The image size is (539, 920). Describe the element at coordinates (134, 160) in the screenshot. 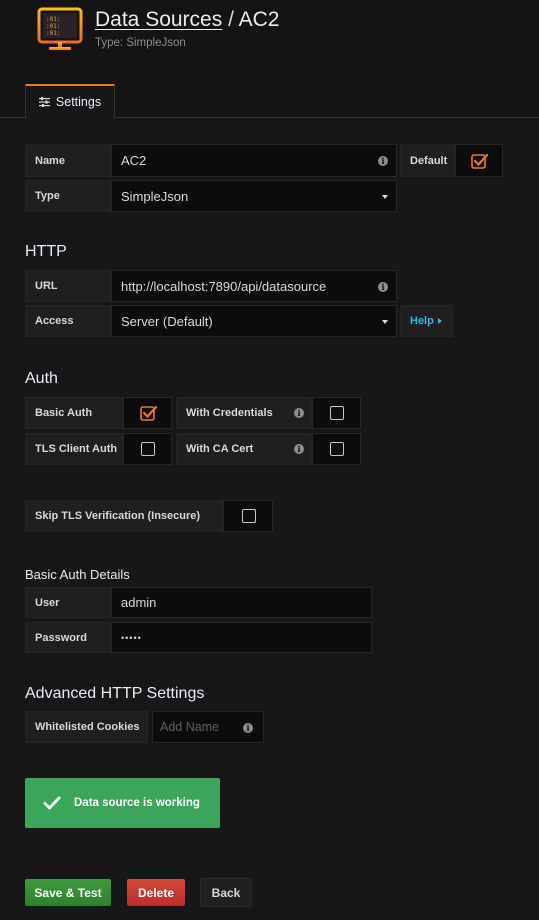

I see `name-input-value: AC2` at that location.